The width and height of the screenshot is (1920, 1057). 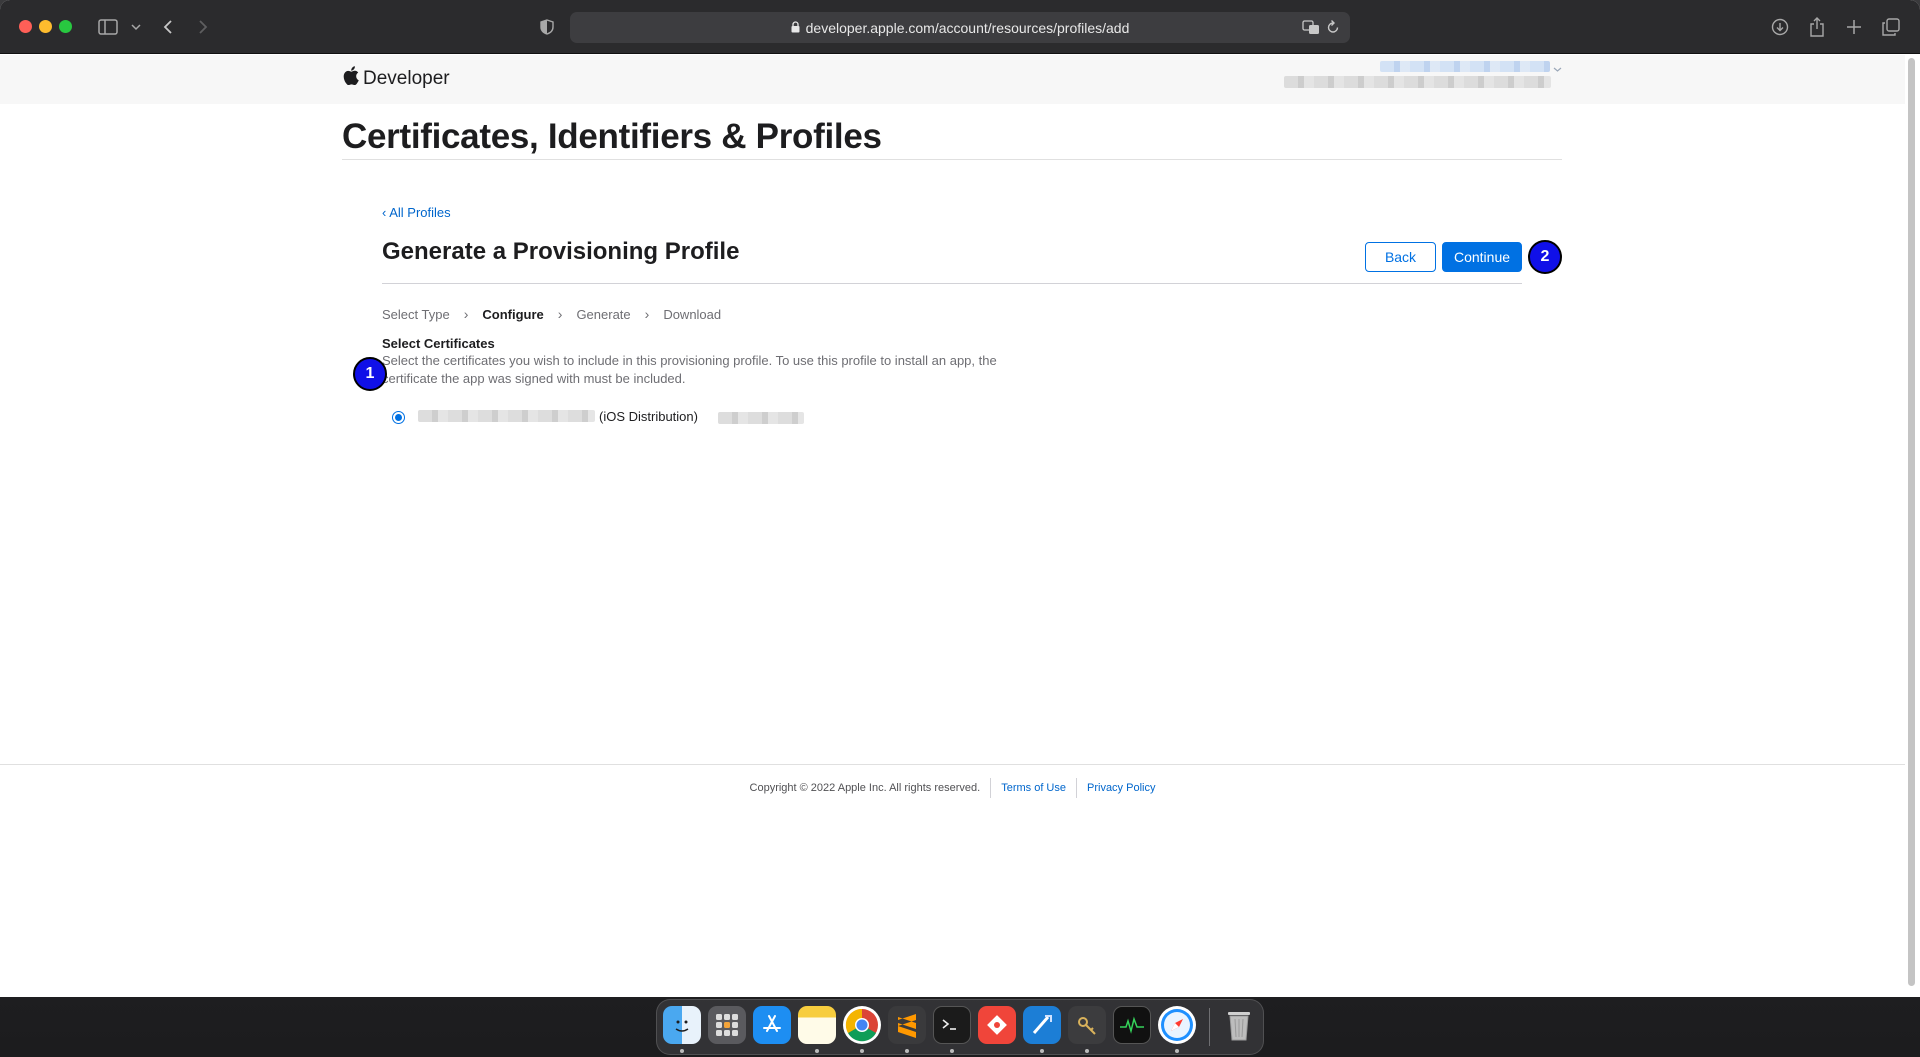 What do you see at coordinates (682, 1025) in the screenshot?
I see `finder-icon` at bounding box center [682, 1025].